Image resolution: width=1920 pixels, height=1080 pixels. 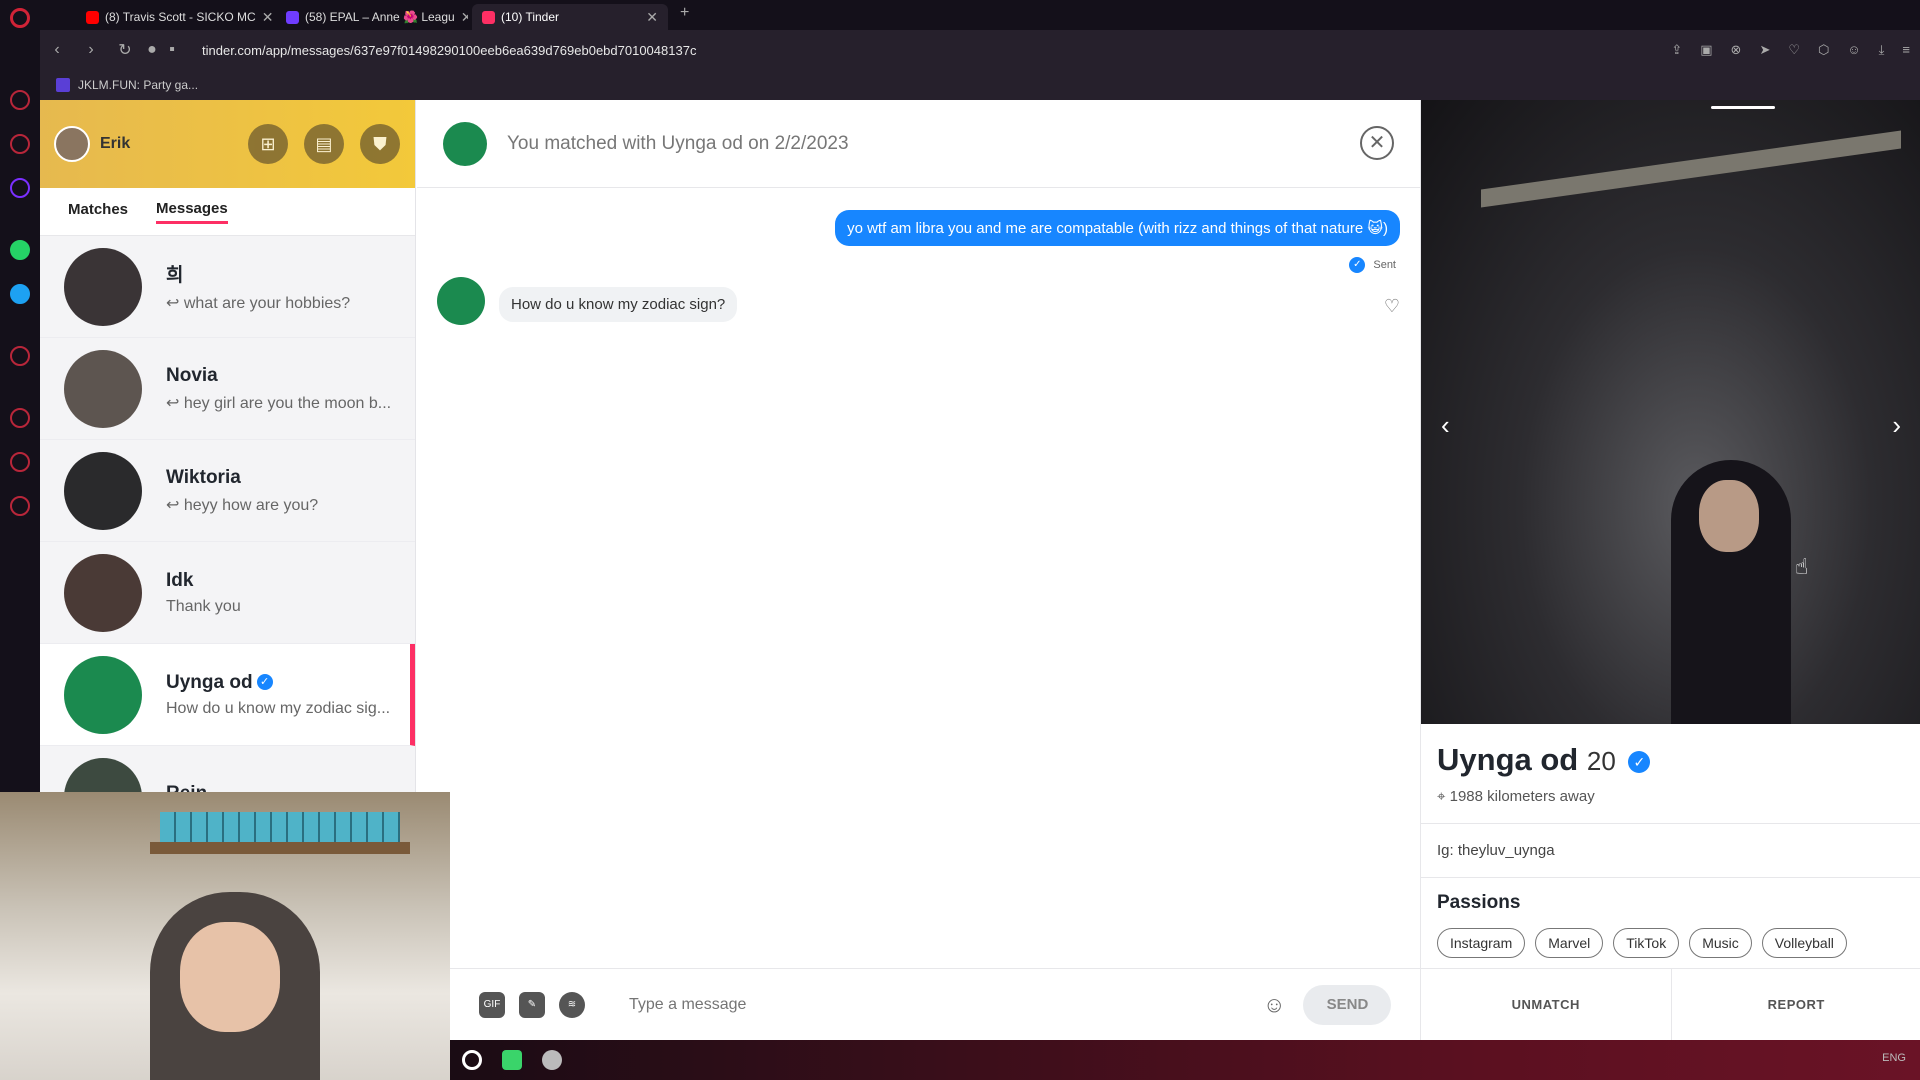 What do you see at coordinates (570, 17) in the screenshot?
I see `tab-tinder: (10) Tinder ✕` at bounding box center [570, 17].